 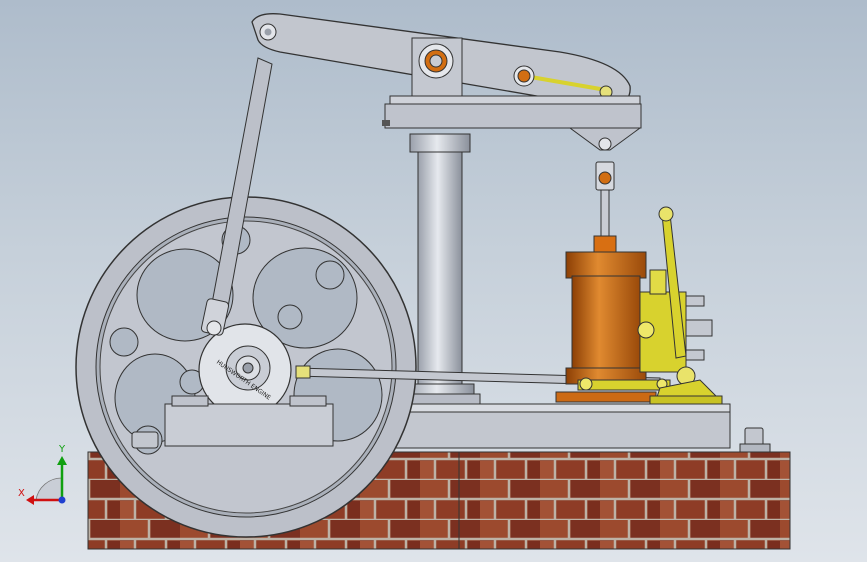 What do you see at coordinates (245, 370) in the screenshot?
I see `crank-disc: HUNSWORTH ENGINE` at bounding box center [245, 370].